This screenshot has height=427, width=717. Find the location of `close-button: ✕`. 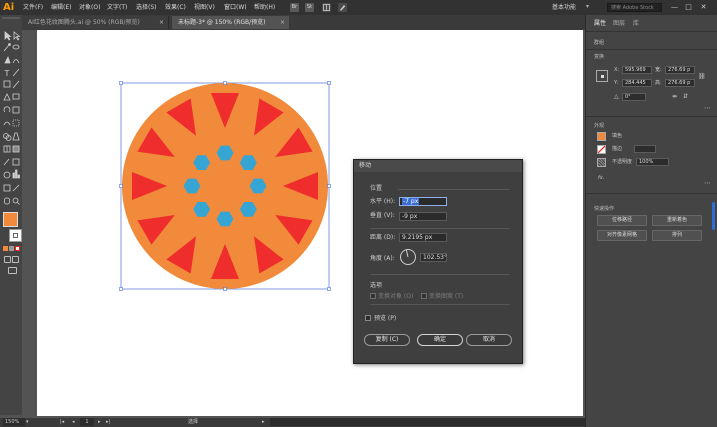

close-button: ✕ is located at coordinates (703, 7).